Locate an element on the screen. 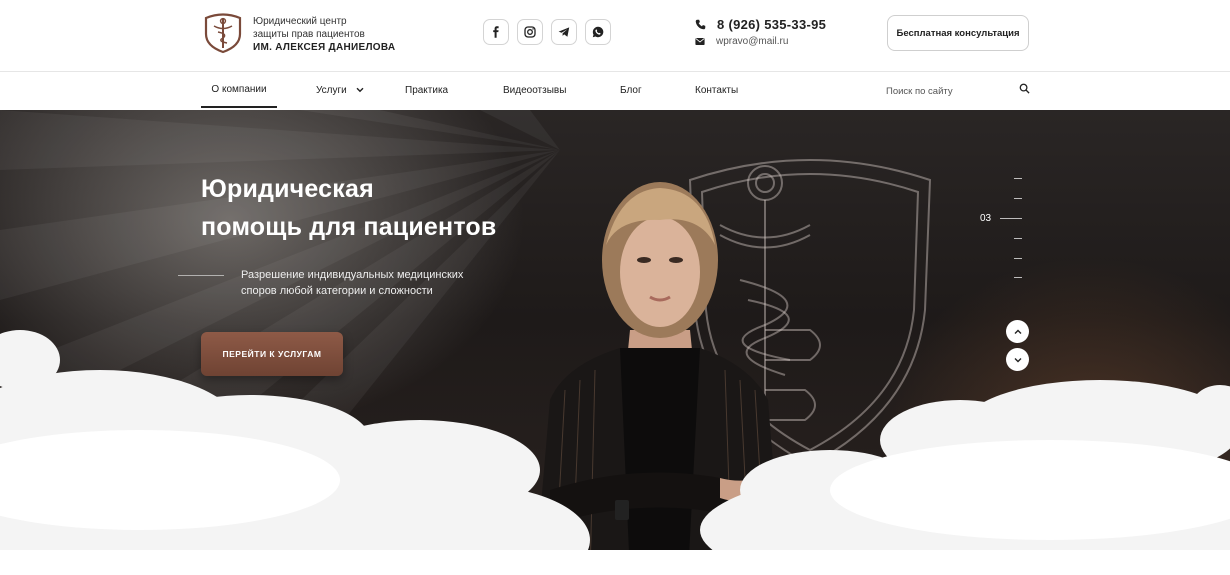 This screenshot has width=1230, height=575. phone-number: 8 (926) 535-33-95 is located at coordinates (772, 24).